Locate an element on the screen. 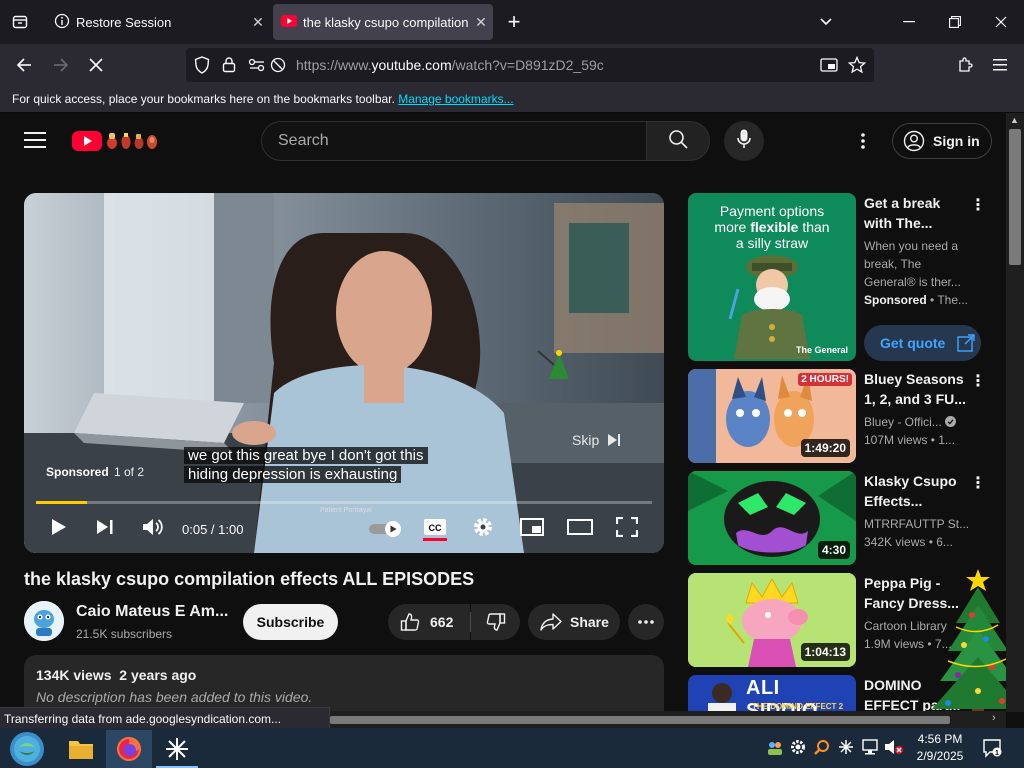 Image resolution: width=1024 pixels, height=768 pixels. scroll-right-icon: › is located at coordinates (994, 718).